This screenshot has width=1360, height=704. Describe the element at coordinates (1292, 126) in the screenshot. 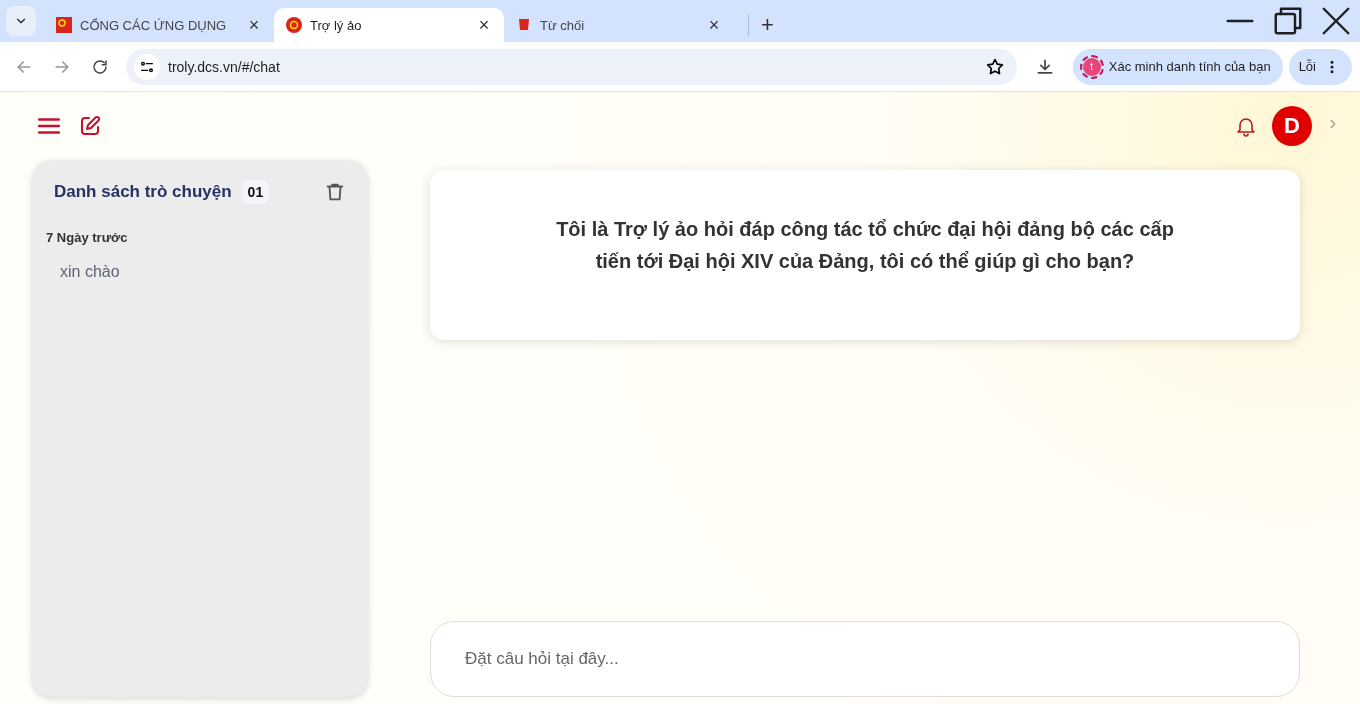

I see `user-avatar: D` at that location.